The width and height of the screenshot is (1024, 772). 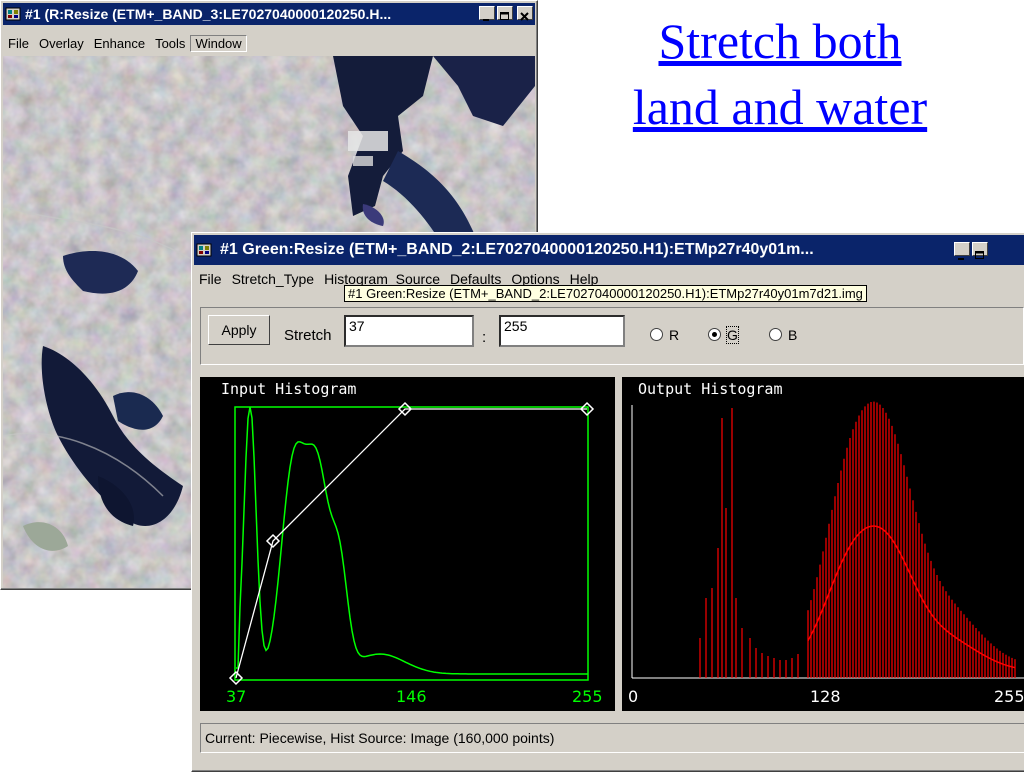 I want to click on radio-g-label: G, so click(x=732, y=335).